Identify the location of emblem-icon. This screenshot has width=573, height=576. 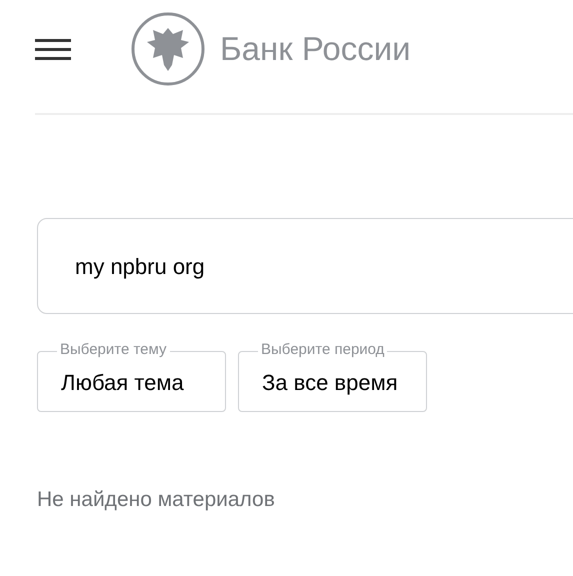
(168, 49).